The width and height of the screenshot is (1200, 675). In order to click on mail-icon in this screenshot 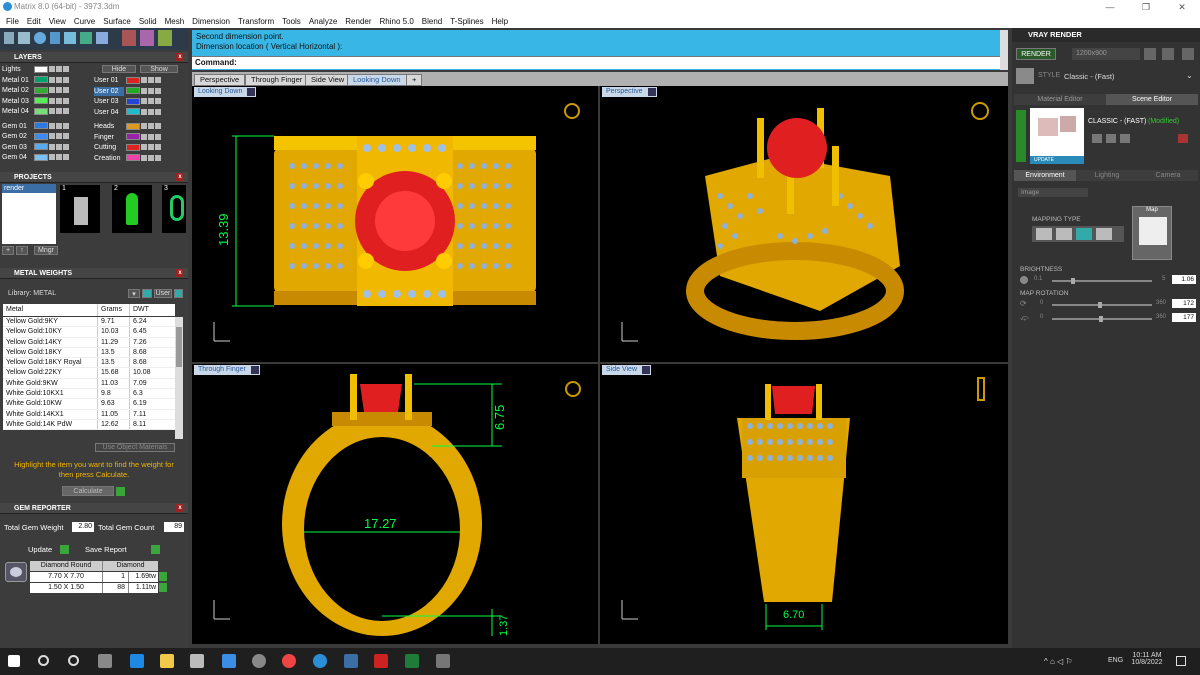, I will do `click(229, 661)`.